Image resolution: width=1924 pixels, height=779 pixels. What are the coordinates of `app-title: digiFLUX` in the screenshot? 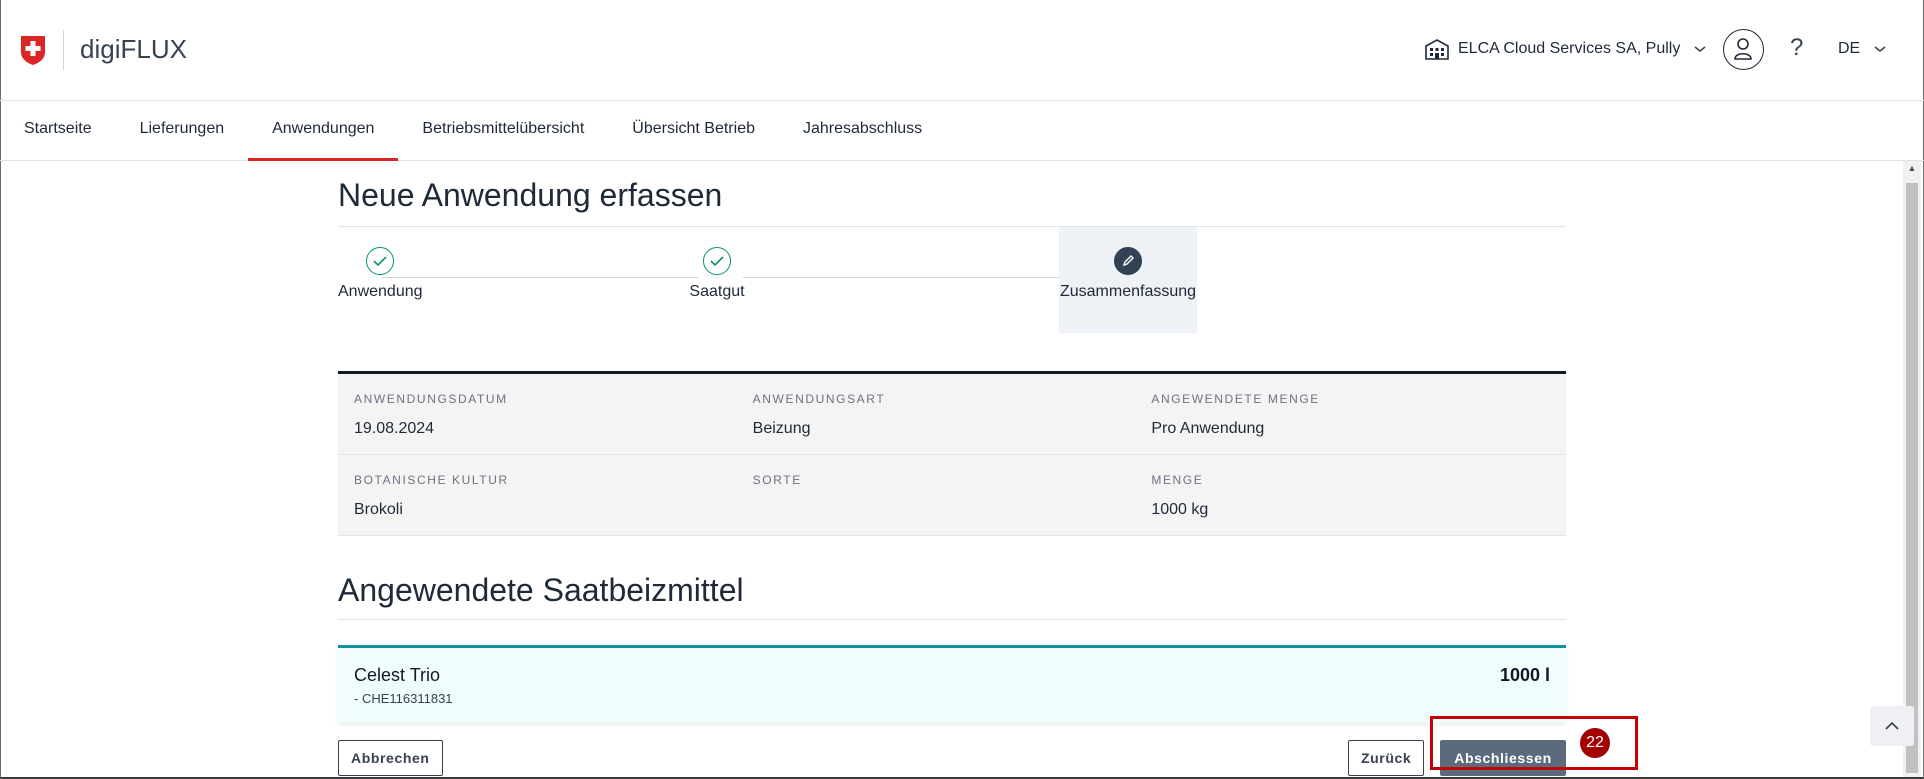 It's located at (133, 49).